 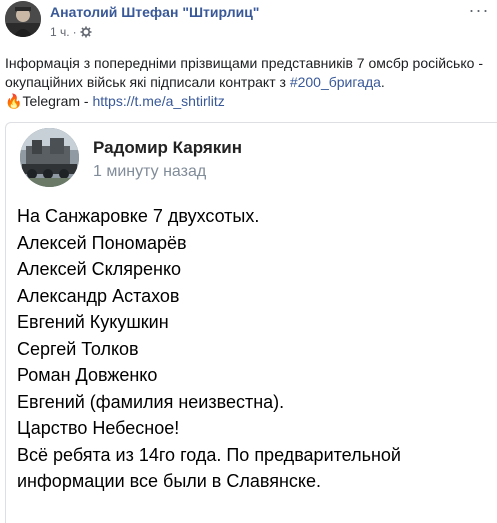 I want to click on post-timestamp: 1 ч., so click(x=60, y=32).